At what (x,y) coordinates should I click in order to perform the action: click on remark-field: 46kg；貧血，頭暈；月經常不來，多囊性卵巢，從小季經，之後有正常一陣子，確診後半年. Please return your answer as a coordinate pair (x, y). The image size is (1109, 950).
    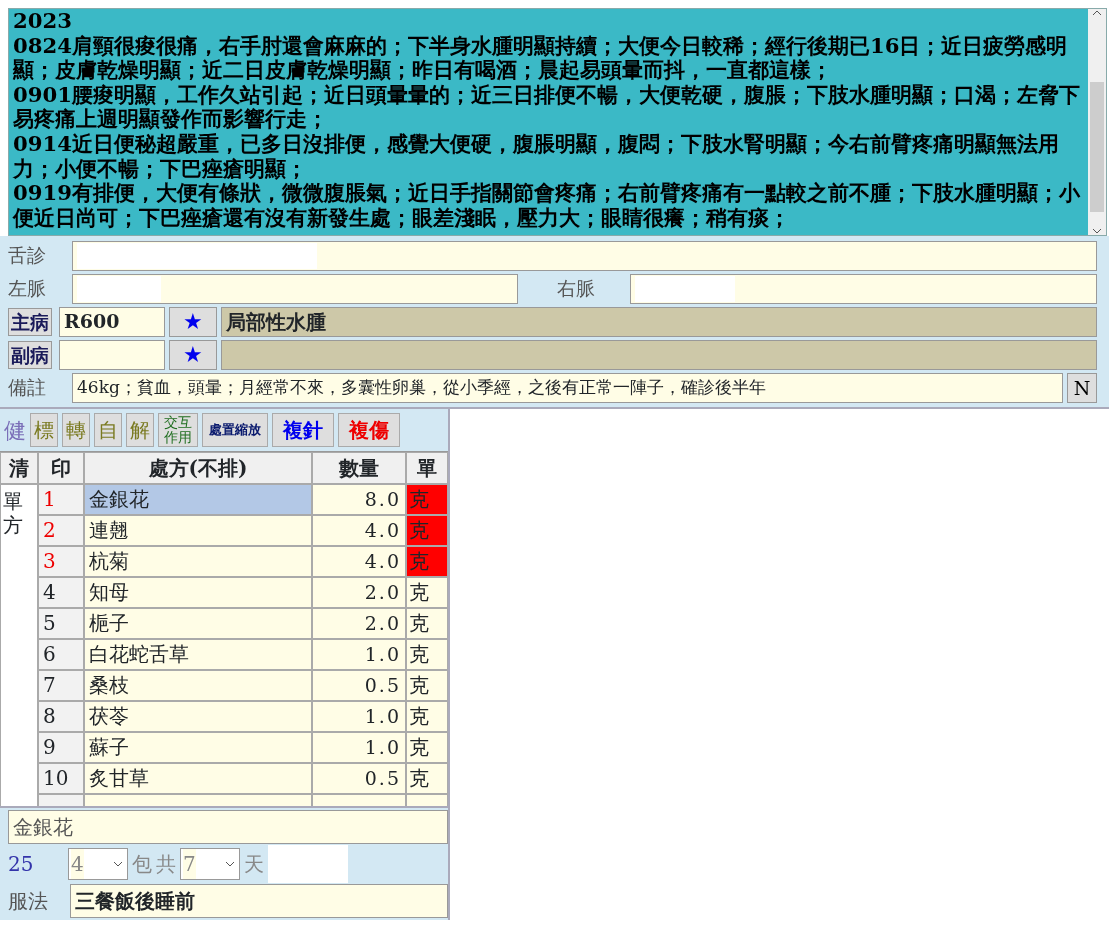
    Looking at the image, I should click on (567, 387).